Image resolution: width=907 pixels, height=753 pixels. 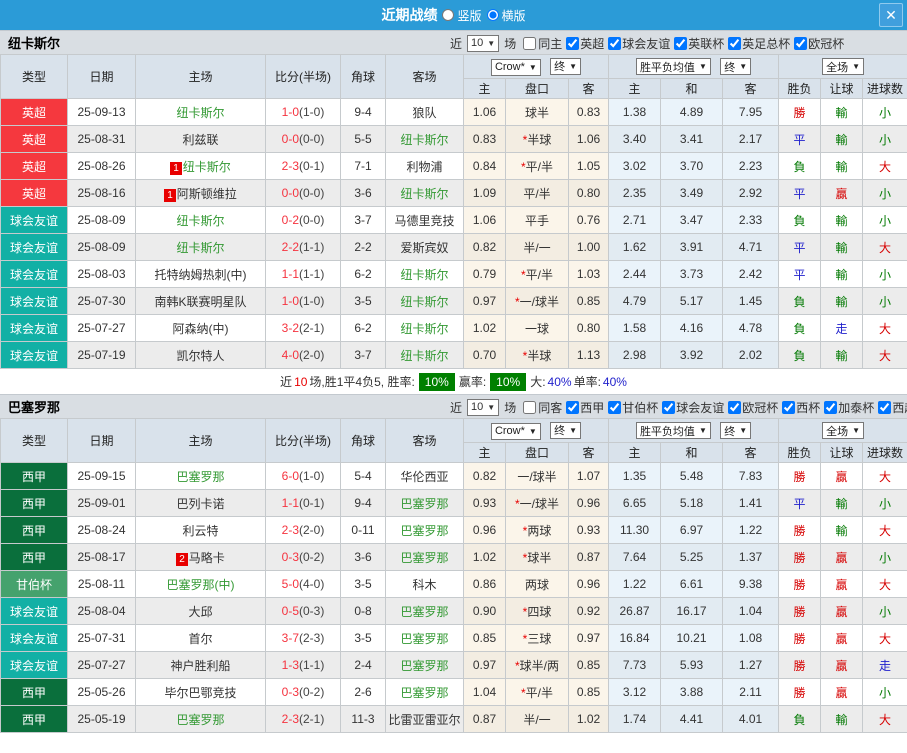 I want to click on league-filter-checkbox: 西甲, so click(x=583, y=407).